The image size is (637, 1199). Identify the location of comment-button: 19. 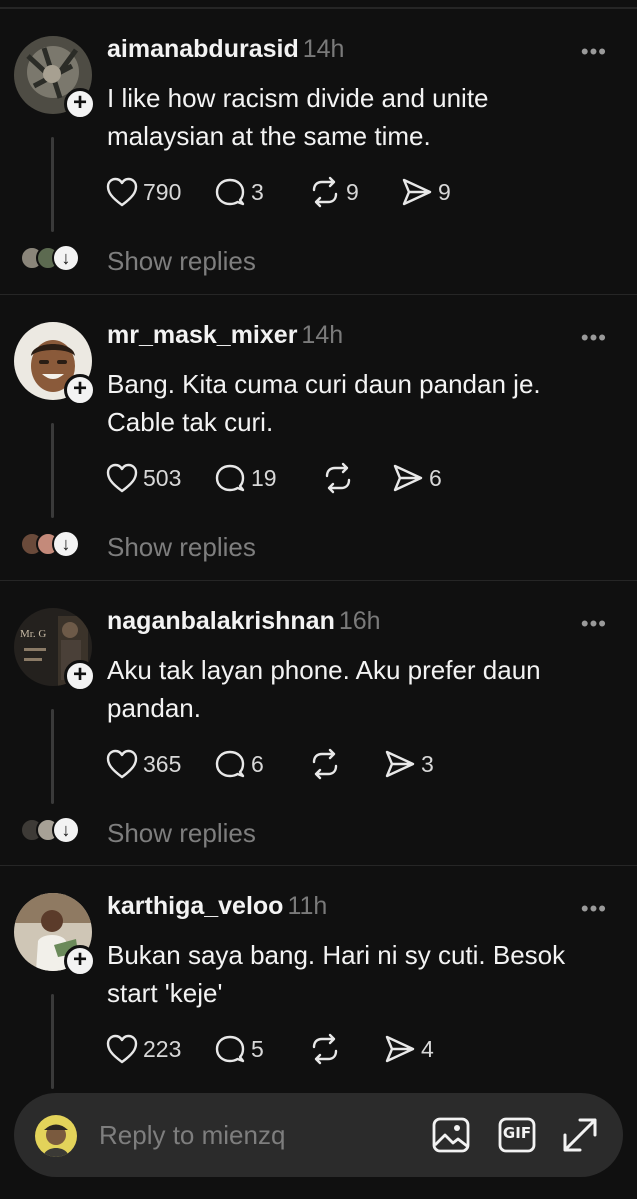
(267, 478).